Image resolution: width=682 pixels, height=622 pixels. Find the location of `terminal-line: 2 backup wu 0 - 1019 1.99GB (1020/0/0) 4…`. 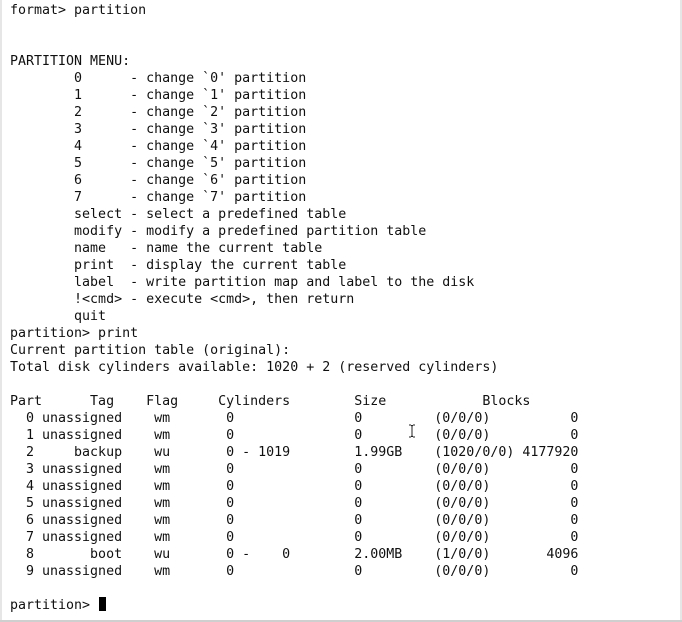

terminal-line: 2 backup wu 0 - 1019 1.99GB (1020/0/0) 4… is located at coordinates (294, 452).